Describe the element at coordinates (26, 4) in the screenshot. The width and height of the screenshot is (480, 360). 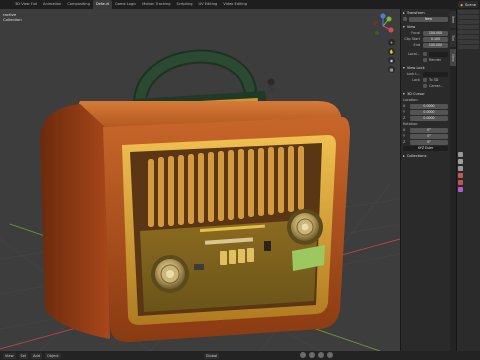
I see `tab-3d-view-full: 3D View Full` at that location.